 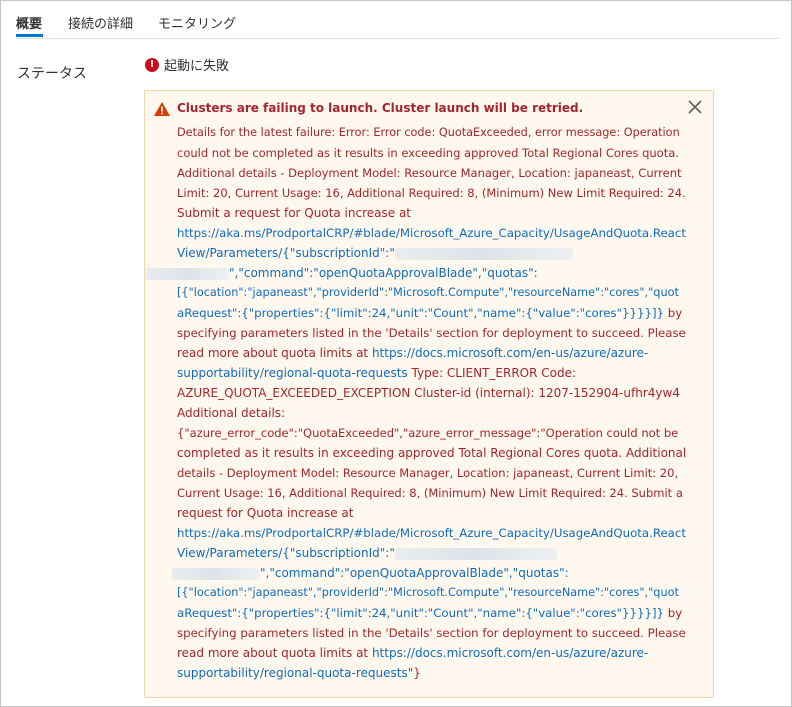 I want to click on error-circle-icon: !, so click(x=152, y=64).